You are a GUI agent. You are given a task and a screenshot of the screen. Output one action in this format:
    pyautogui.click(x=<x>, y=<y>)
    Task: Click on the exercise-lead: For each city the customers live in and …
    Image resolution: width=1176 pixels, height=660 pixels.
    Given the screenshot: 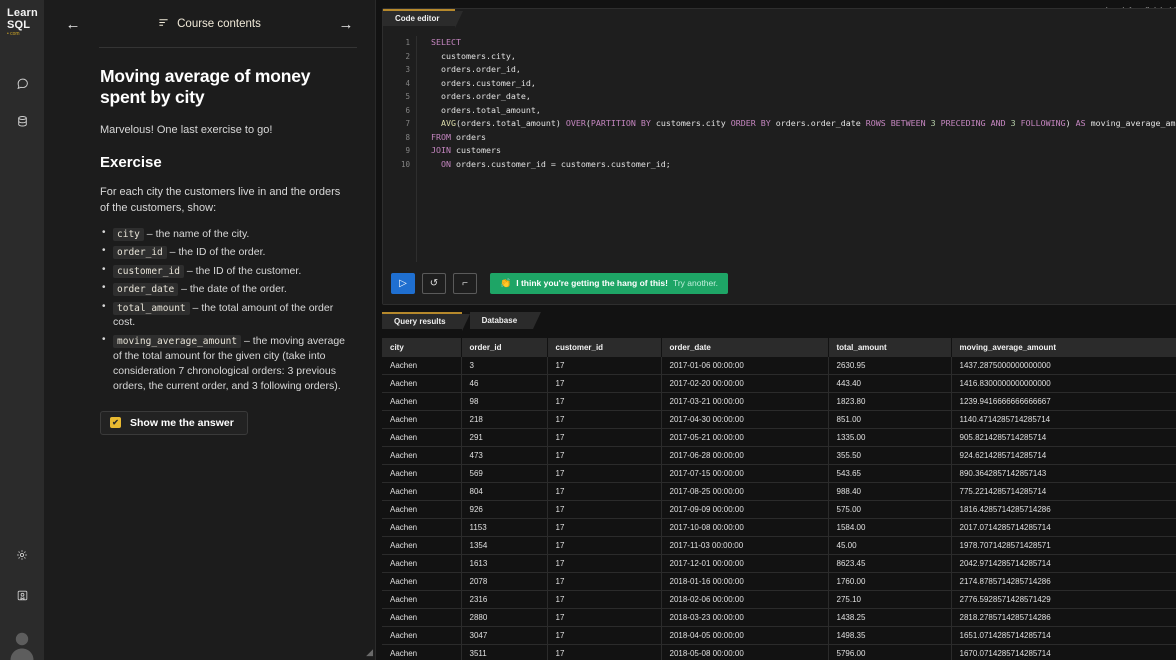 What is the action you would take?
    pyautogui.click(x=220, y=200)
    